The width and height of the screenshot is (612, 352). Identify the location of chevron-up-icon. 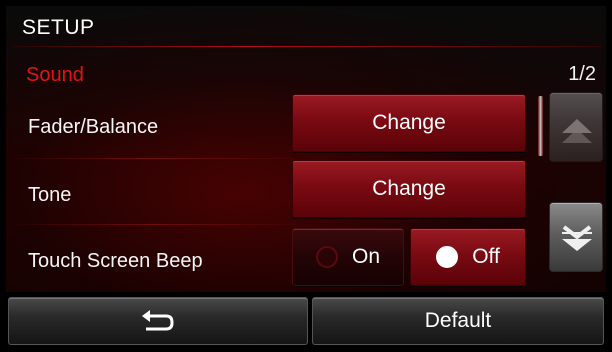
(577, 131).